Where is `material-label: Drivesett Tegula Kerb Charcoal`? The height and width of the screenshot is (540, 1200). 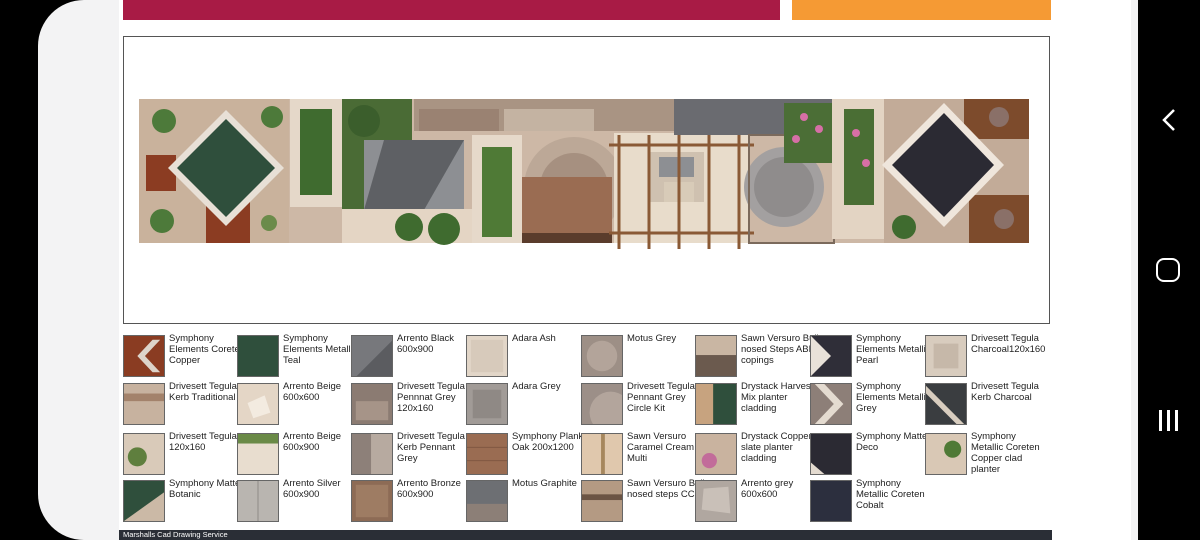 material-label: Drivesett Tegula Kerb Charcoal is located at coordinates (1005, 392).